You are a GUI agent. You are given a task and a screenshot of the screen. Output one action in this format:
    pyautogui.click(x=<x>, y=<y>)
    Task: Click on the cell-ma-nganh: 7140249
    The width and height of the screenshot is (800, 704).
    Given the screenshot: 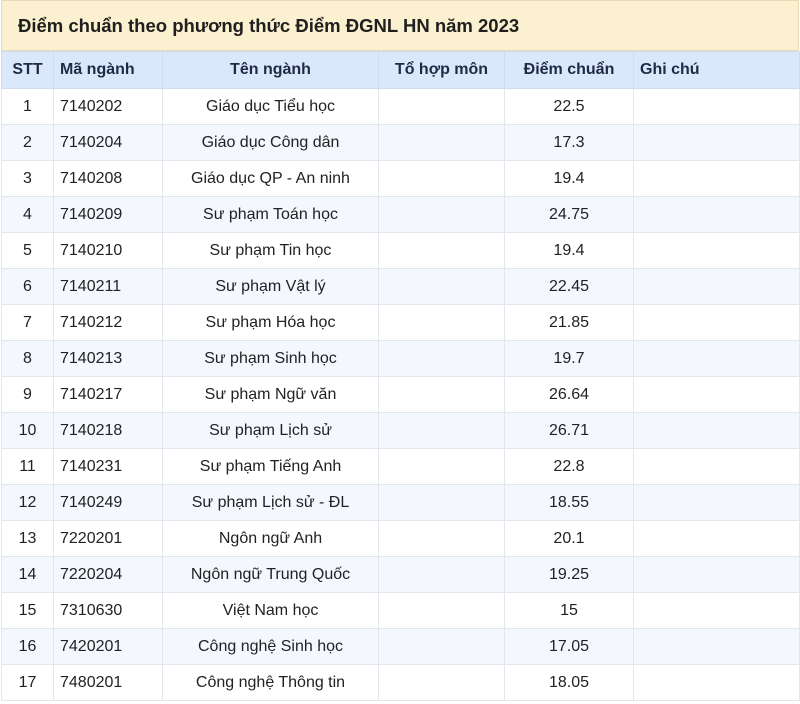 What is the action you would take?
    pyautogui.click(x=108, y=502)
    